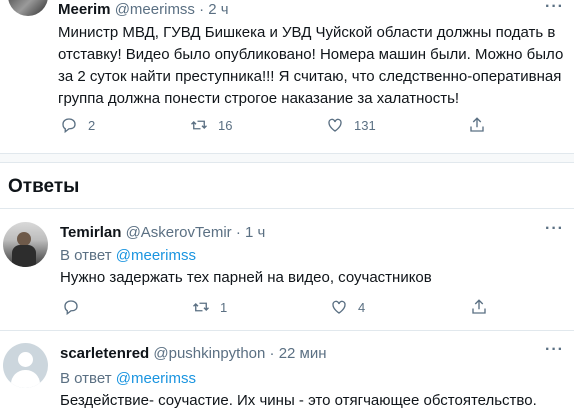  Describe the element at coordinates (347, 307) in the screenshot. I see `like-button: 4` at that location.